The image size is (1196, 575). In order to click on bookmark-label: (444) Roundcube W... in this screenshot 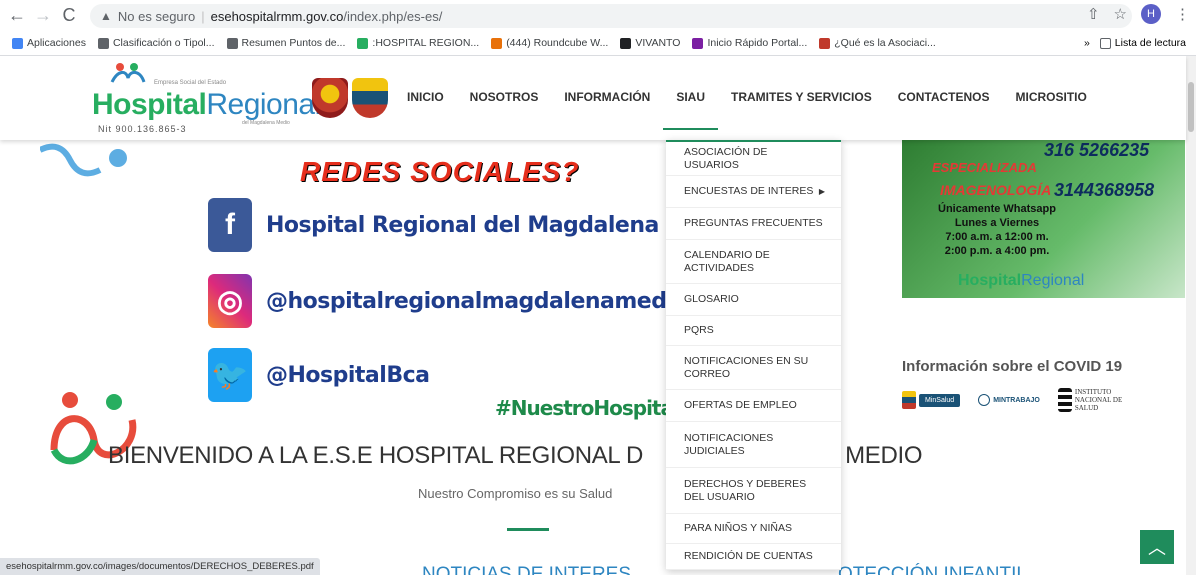, I will do `click(557, 43)`.